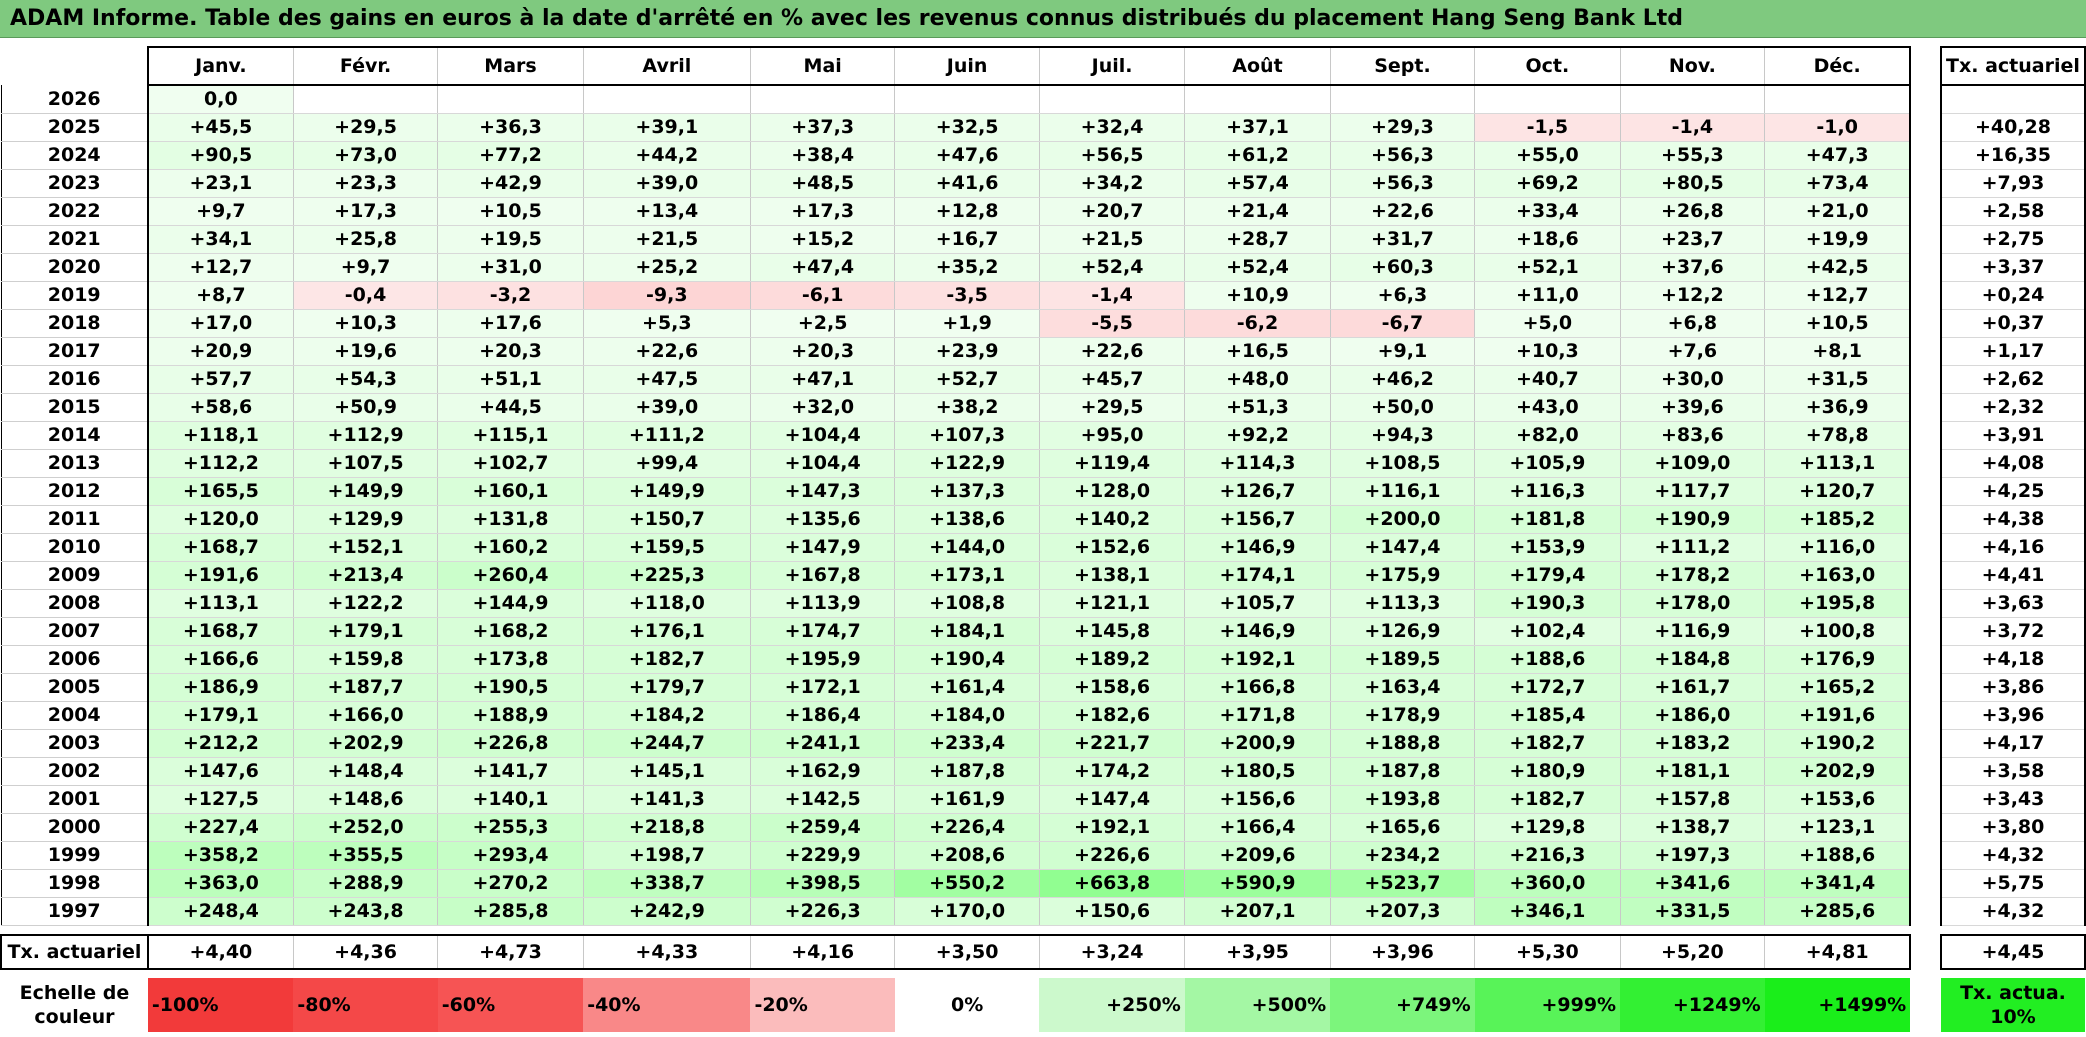 The image size is (2086, 1037). I want to click on gain-cell: +32,0, so click(822, 407).